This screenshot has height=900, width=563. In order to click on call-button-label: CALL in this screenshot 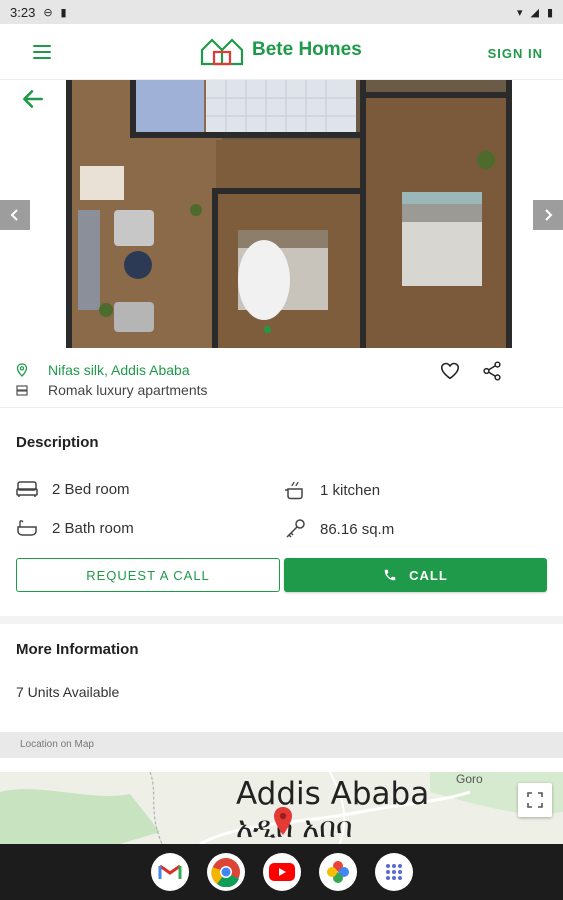, I will do `click(428, 575)`.